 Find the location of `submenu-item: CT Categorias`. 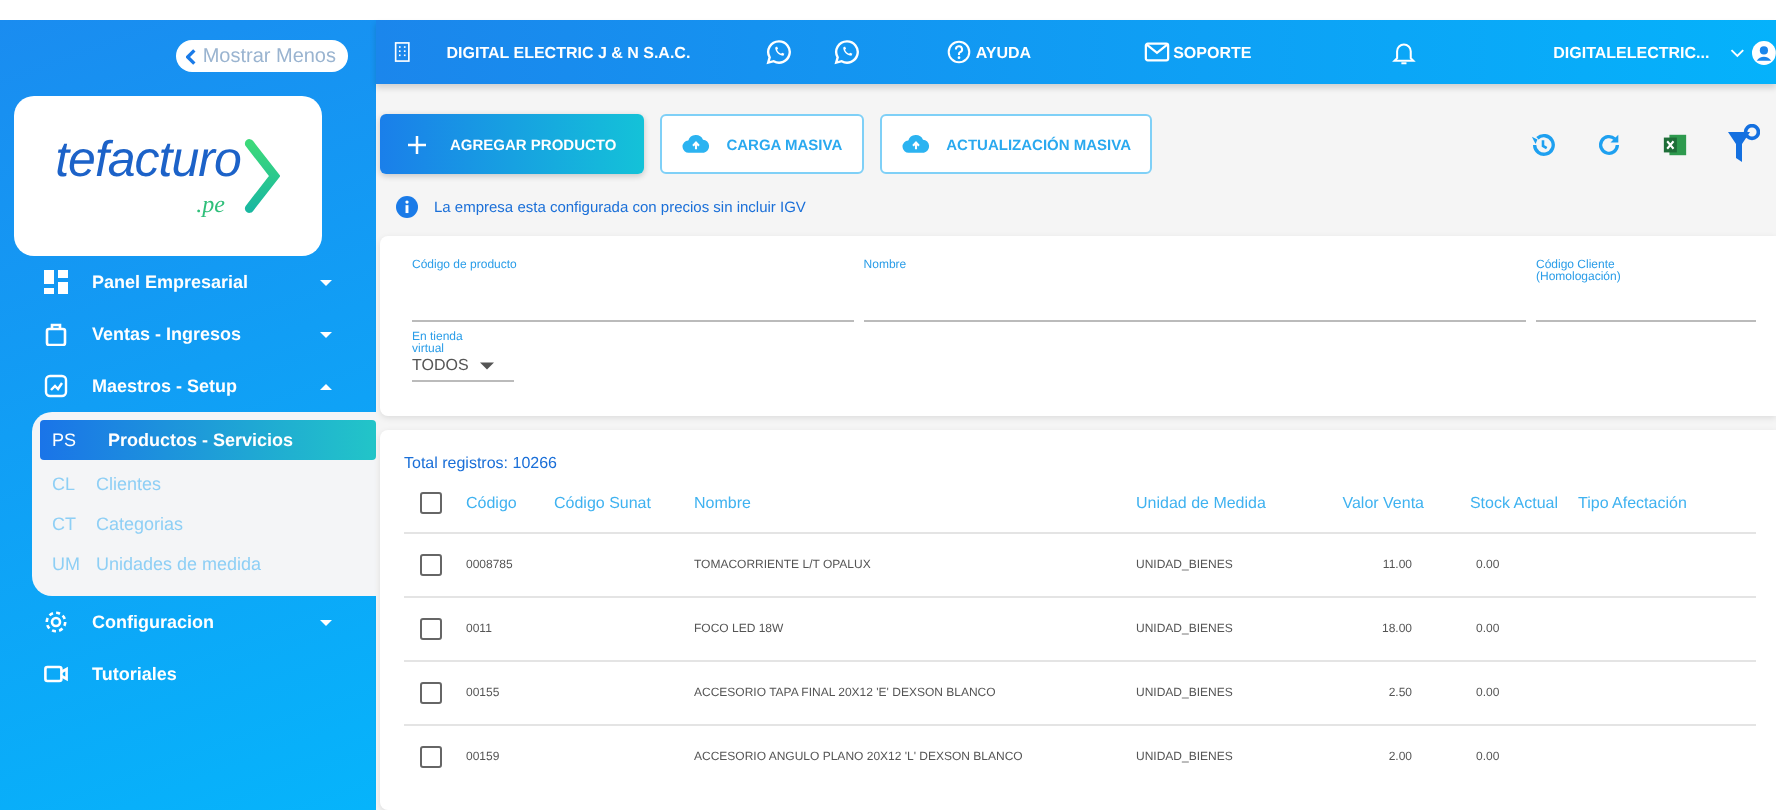

submenu-item: CT Categorias is located at coordinates (208, 524).